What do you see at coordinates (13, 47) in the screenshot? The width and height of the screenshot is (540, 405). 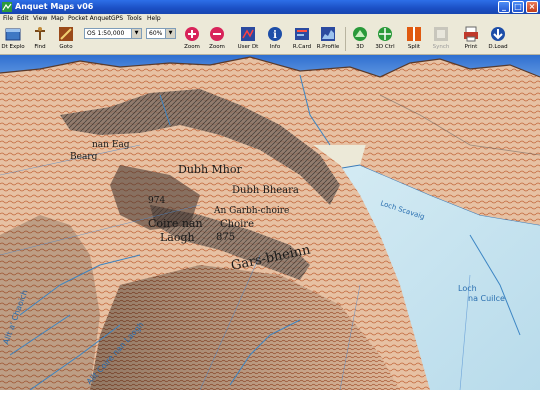 I see `dt-explorer-label: Dt Explo` at bounding box center [13, 47].